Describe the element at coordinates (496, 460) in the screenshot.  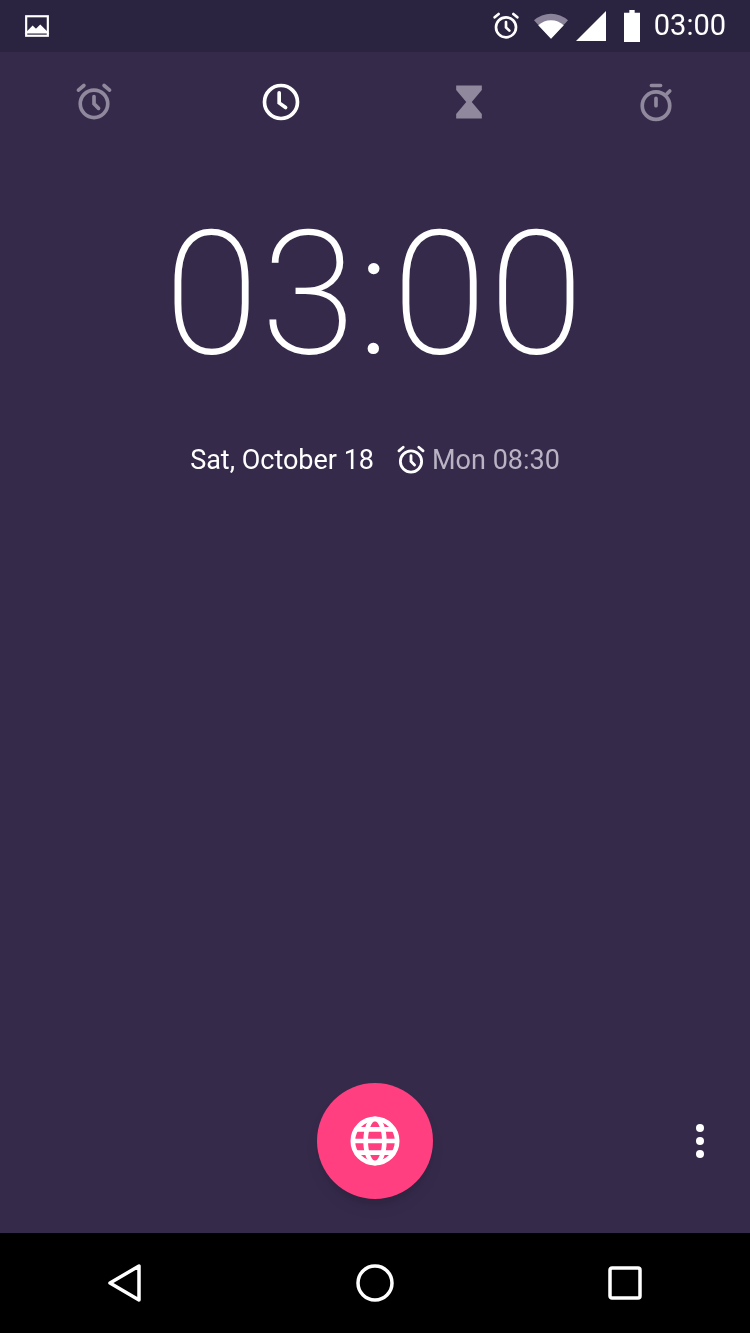
I see `next-alarm-text: Mon 08:30` at that location.